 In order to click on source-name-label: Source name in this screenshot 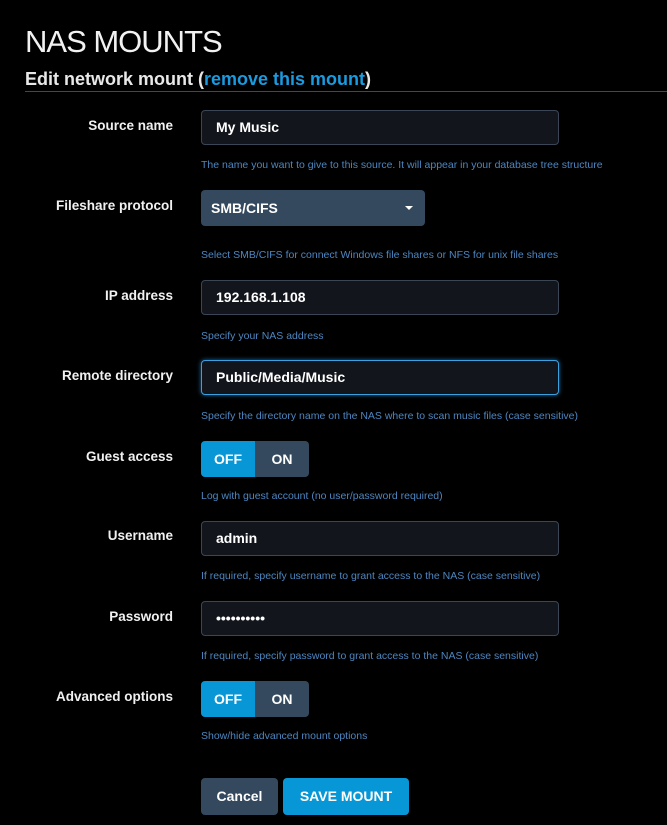, I will do `click(130, 125)`.